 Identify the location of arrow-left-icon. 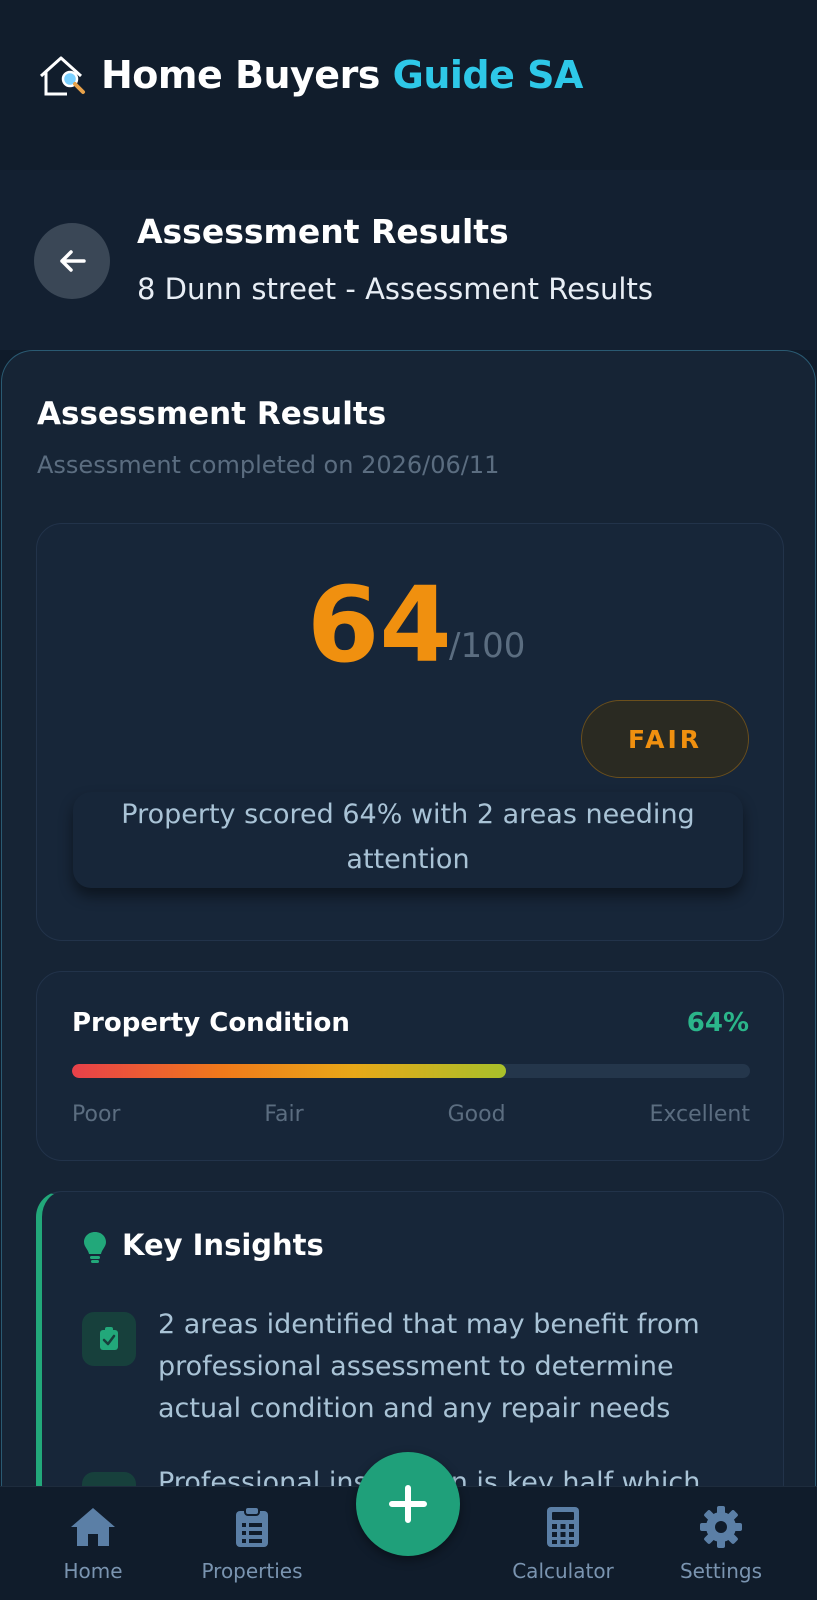
(73, 261).